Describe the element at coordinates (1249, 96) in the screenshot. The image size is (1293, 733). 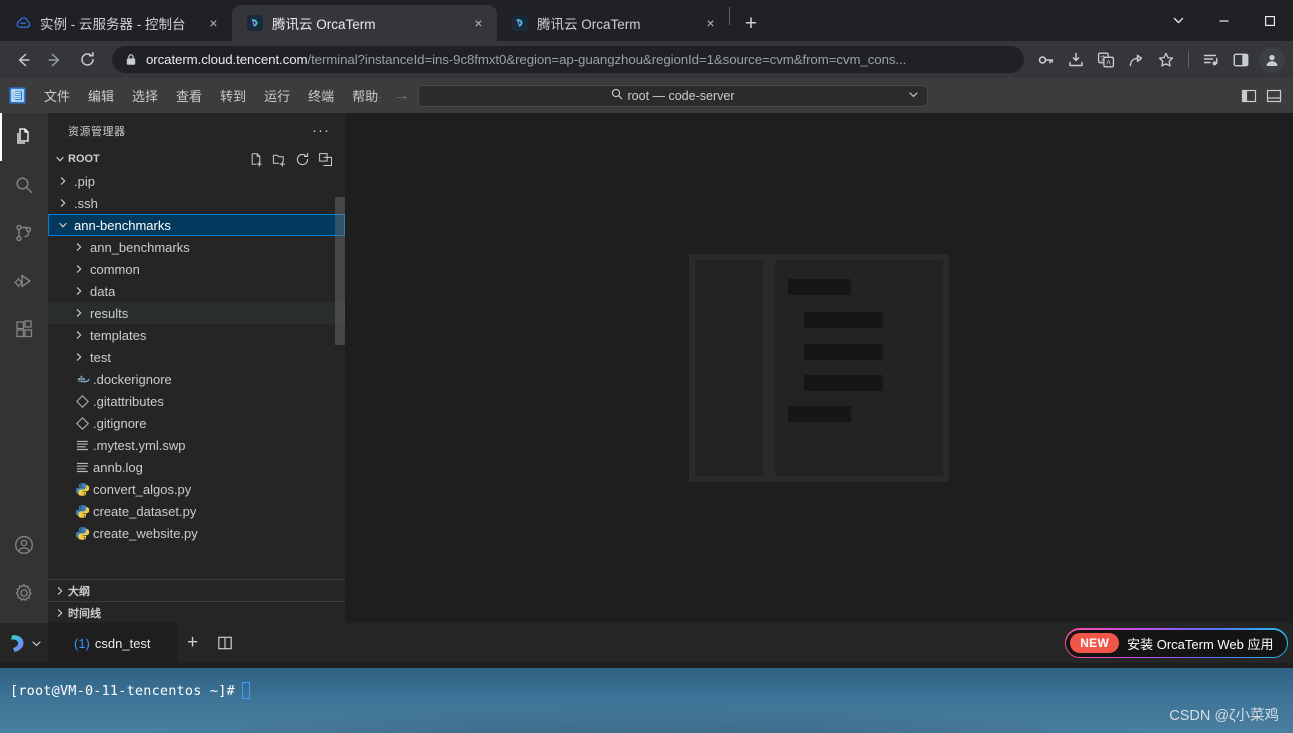
I see `toggle-primary-sidebar-icon` at that location.